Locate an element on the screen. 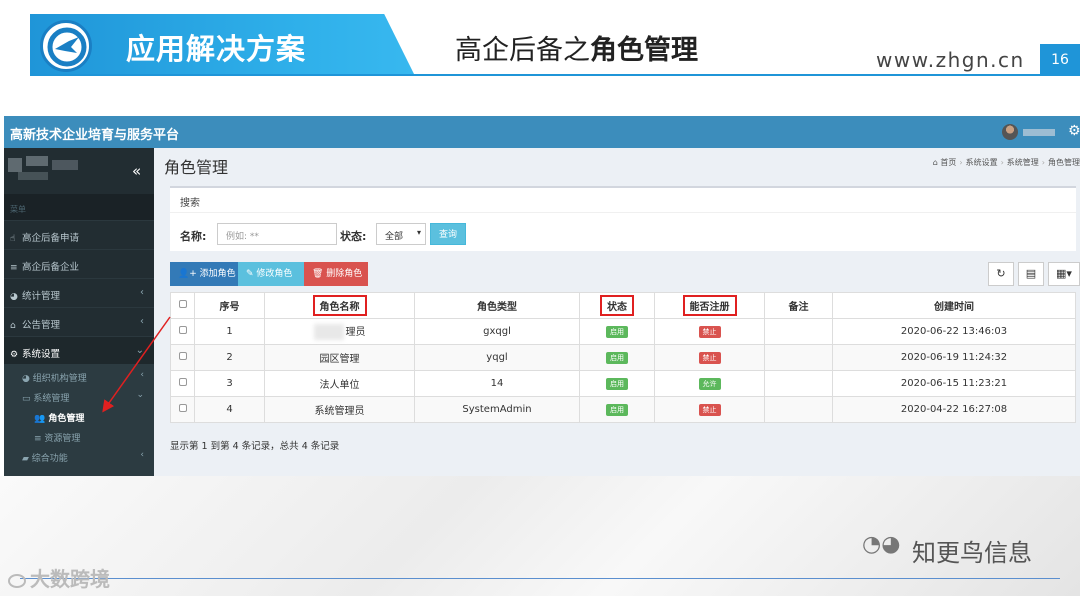  cell-index: 2 is located at coordinates (229, 357).